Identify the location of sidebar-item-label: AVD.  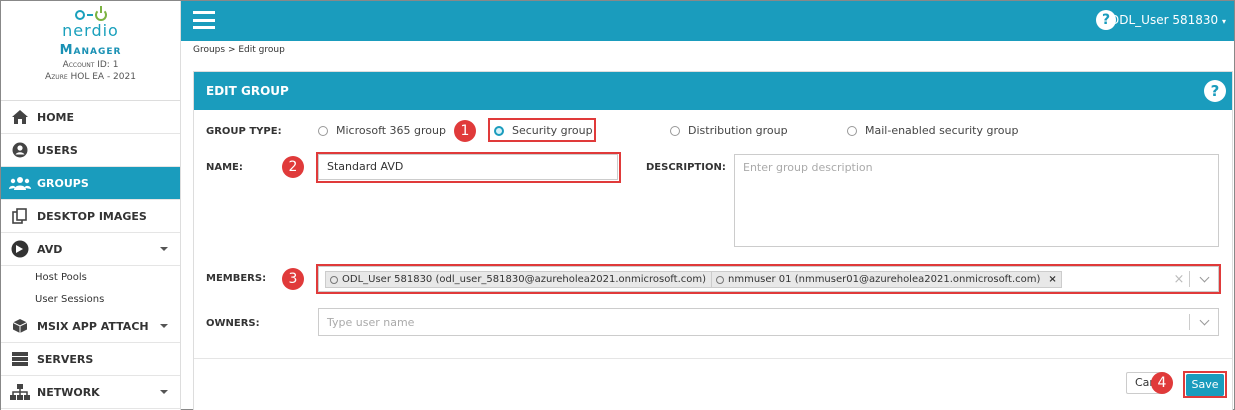
(50, 249).